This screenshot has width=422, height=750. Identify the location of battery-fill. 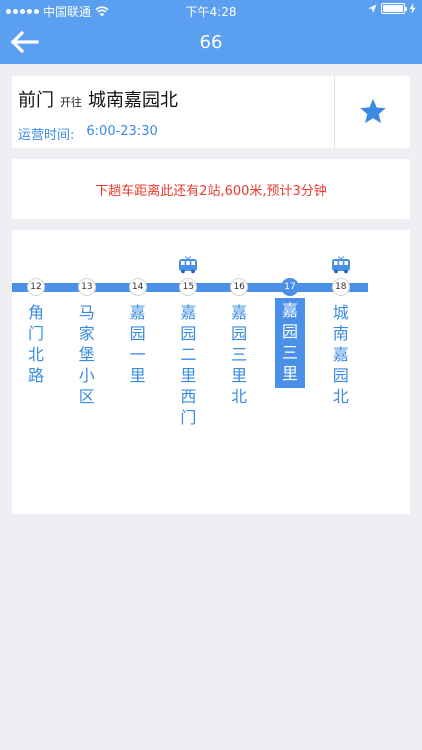
(393, 8).